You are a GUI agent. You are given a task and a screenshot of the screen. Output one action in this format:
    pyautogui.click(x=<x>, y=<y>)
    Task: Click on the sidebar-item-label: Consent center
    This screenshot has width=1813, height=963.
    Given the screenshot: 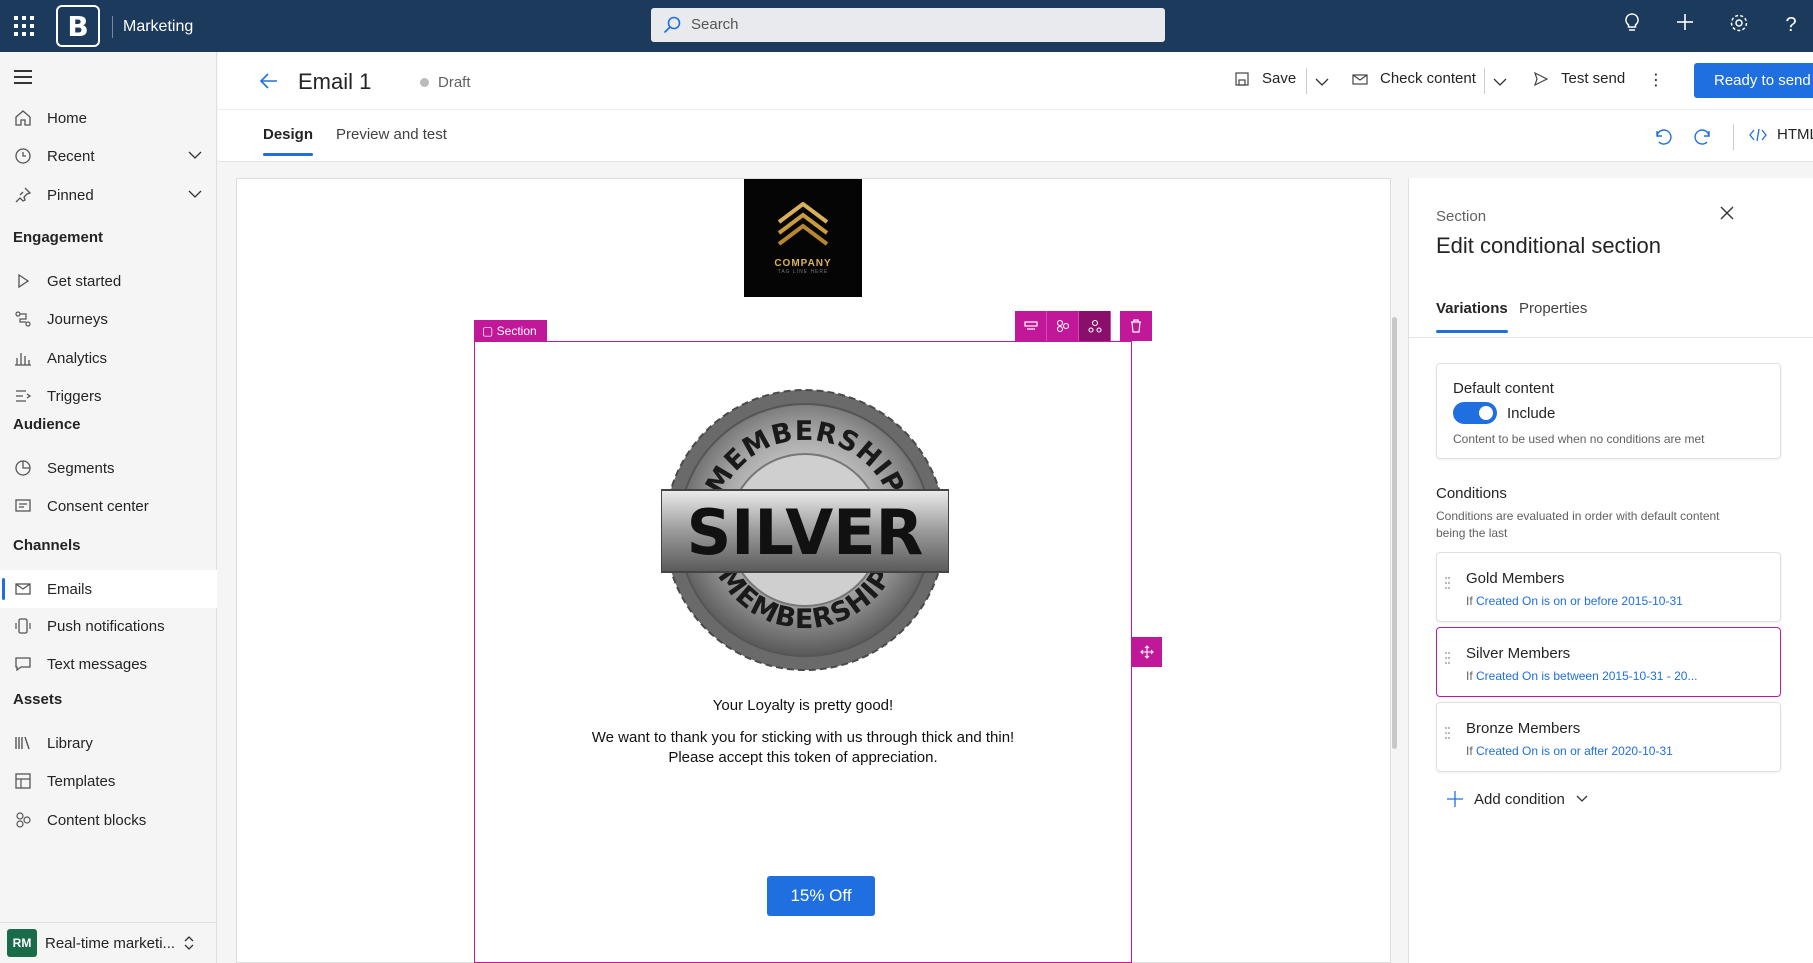 What is the action you would take?
    pyautogui.click(x=98, y=506)
    